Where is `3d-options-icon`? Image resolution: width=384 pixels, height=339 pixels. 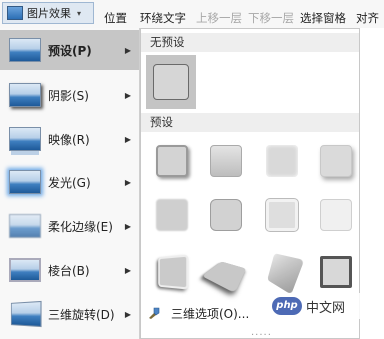
3d-options-icon is located at coordinates (154, 313).